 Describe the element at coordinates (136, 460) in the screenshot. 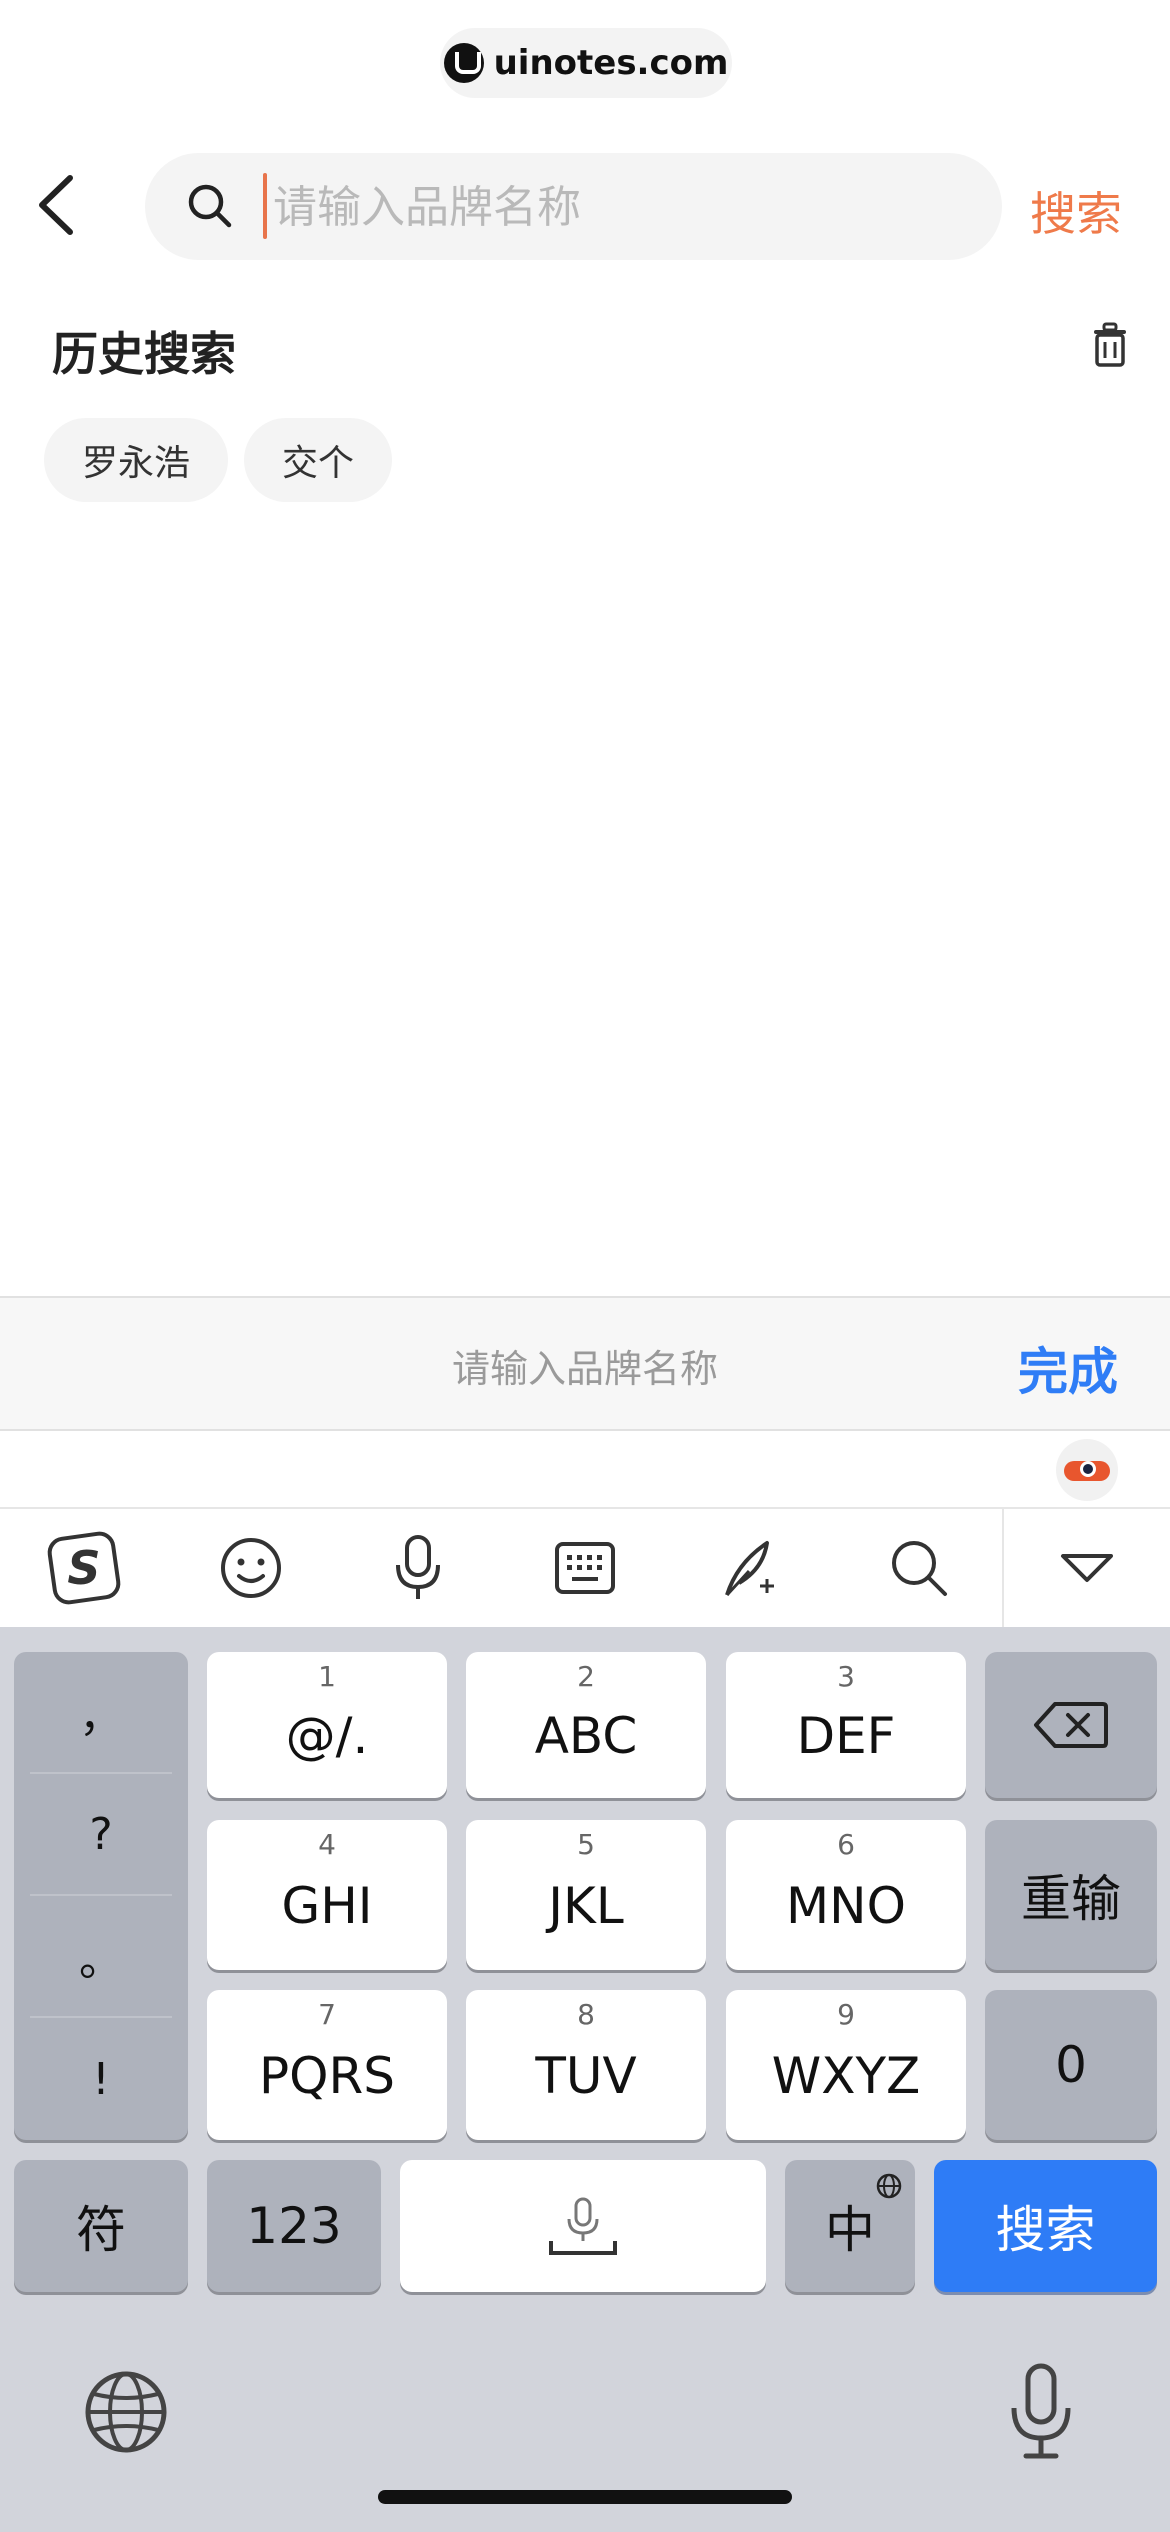

I see `history-chip: 罗永浩` at that location.